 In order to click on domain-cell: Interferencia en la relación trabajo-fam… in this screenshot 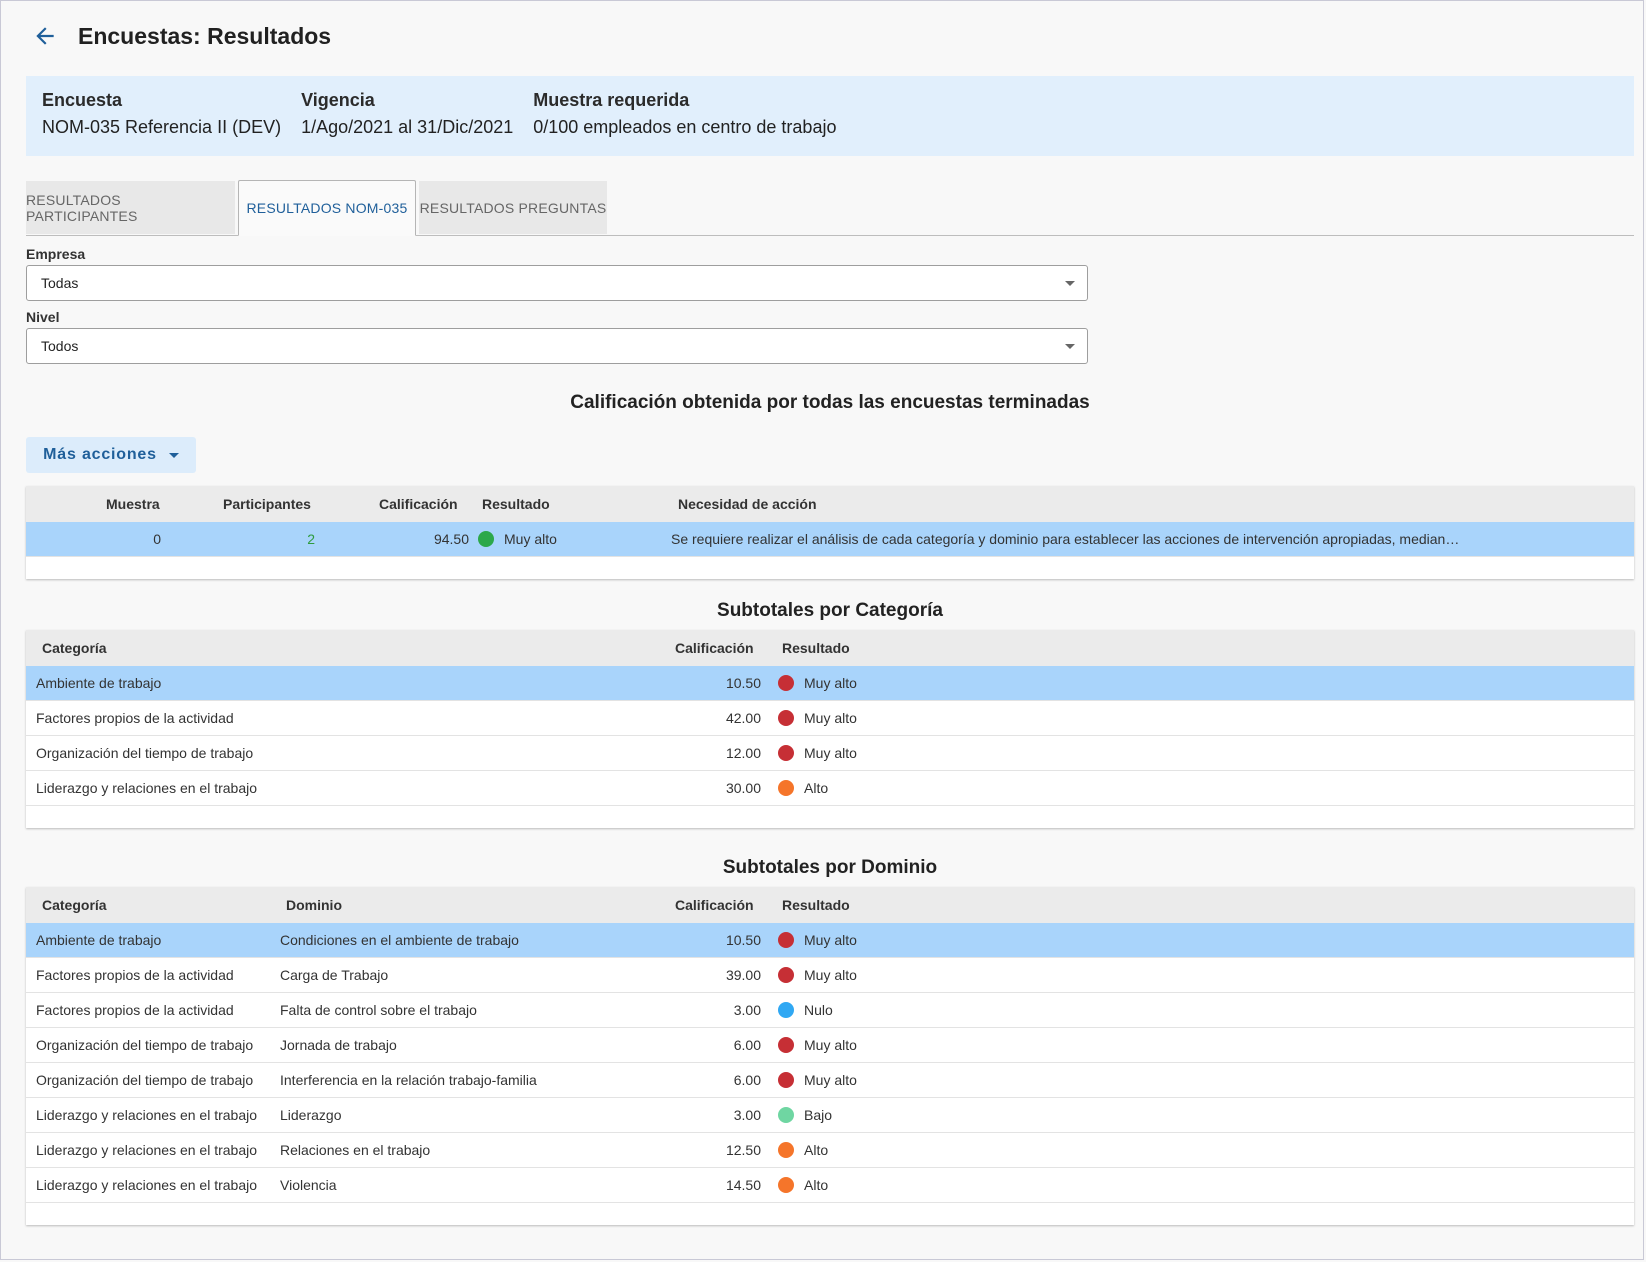, I will do `click(408, 1080)`.